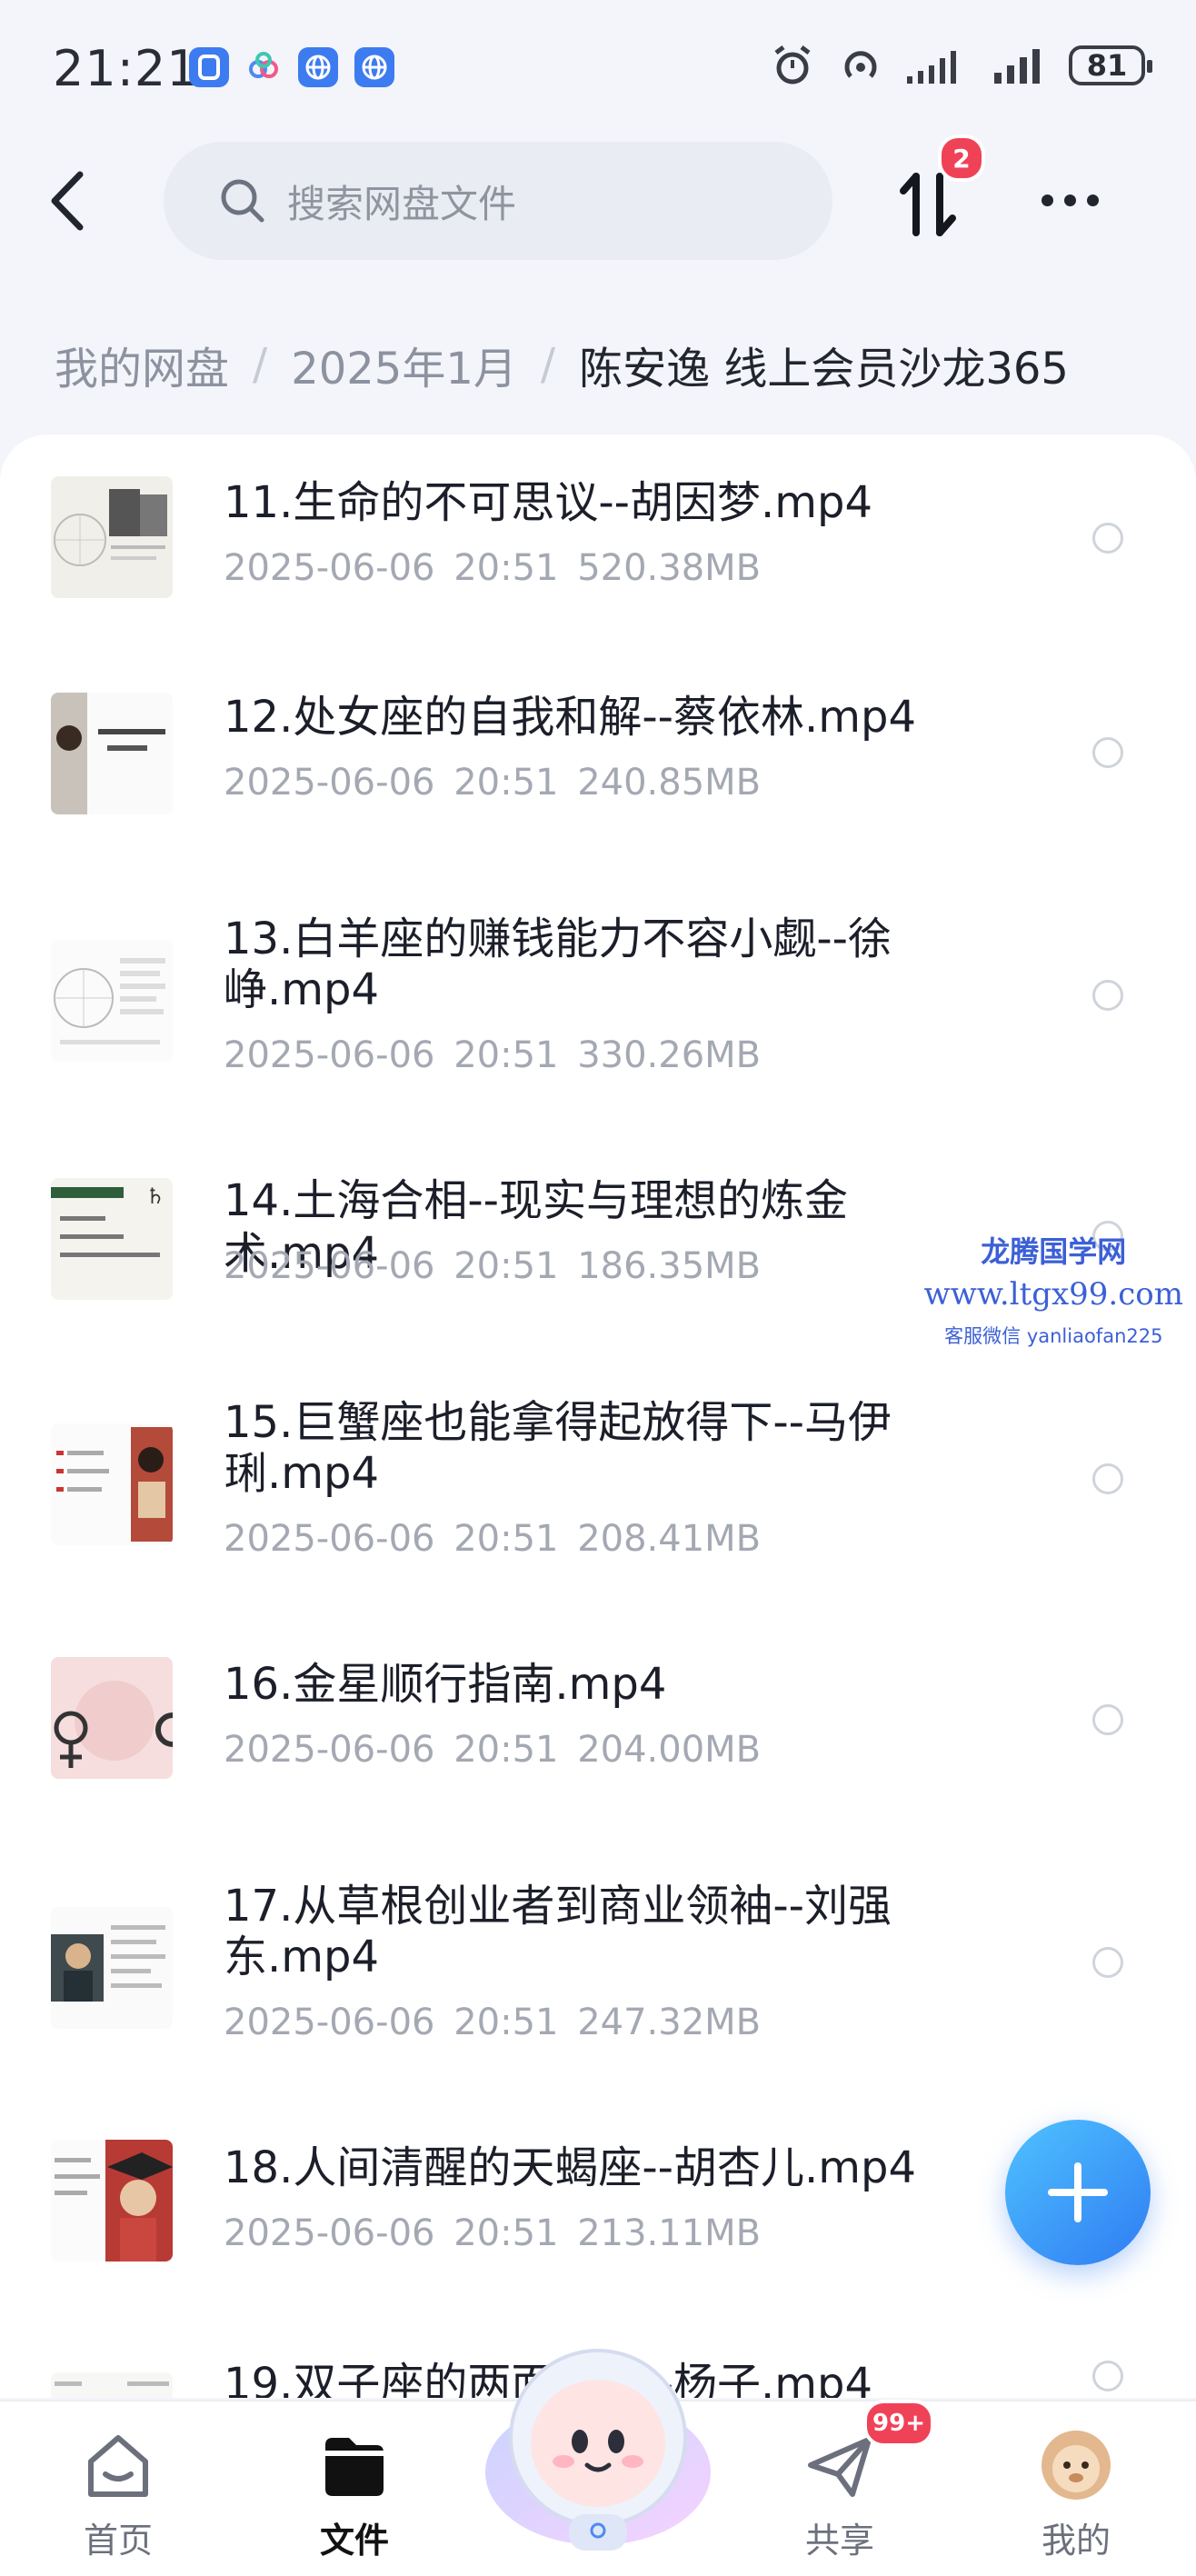 The height and width of the screenshot is (2576, 1196). I want to click on file-name-line1: 17.从草根创业者到商业领袖--刘强, so click(558, 1906).